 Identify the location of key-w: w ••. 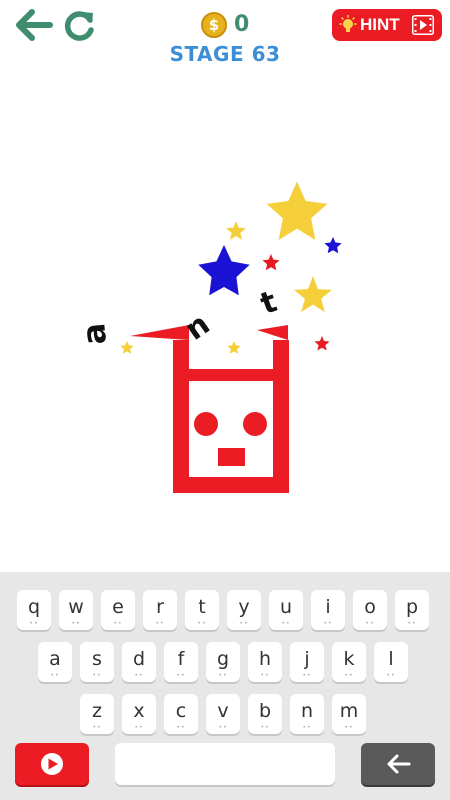
(76, 610).